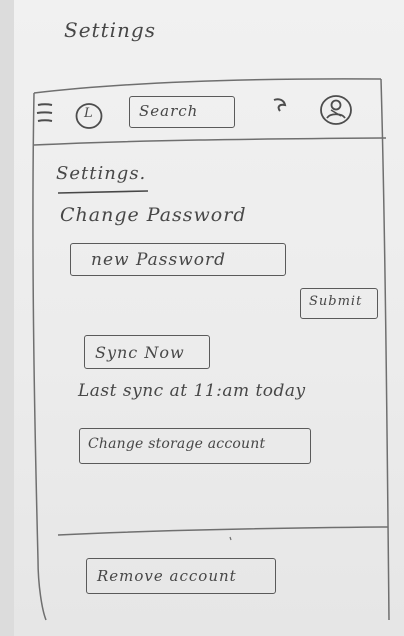  I want to click on hamburger-menu-icon, so click(45, 113).